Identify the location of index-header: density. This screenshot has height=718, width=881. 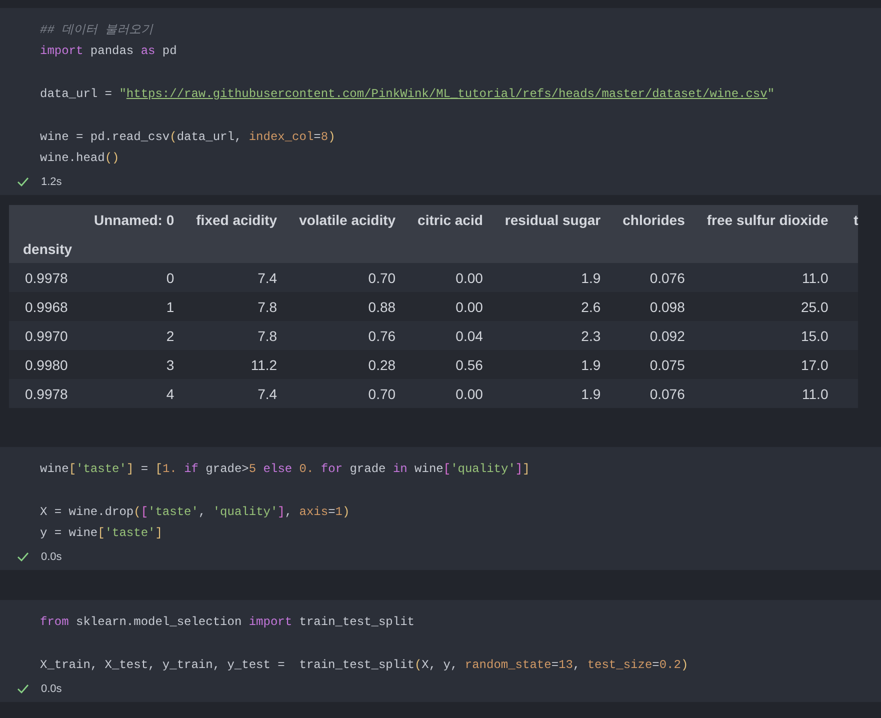
(44, 248).